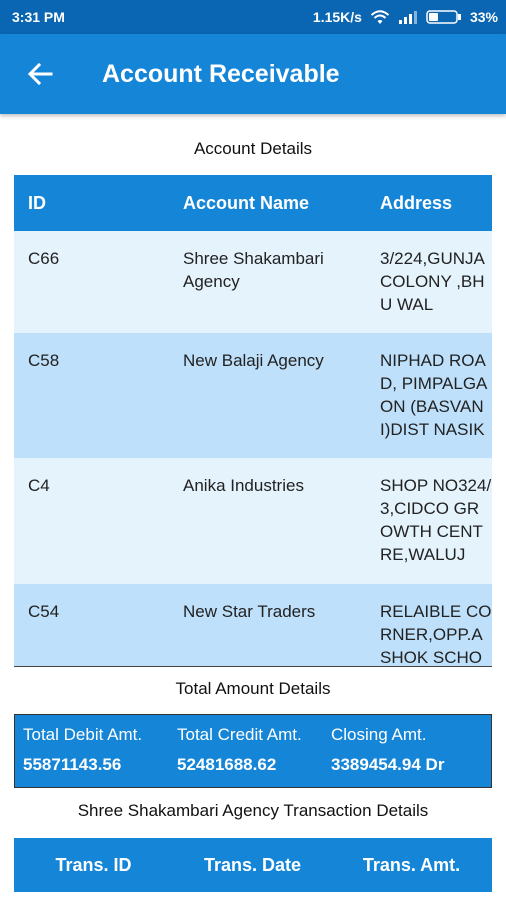 The image size is (506, 900). I want to click on cell-address: SHOP NO324/3,CIDCO GROWTH CENTRE,WALUJ, so click(436, 520).